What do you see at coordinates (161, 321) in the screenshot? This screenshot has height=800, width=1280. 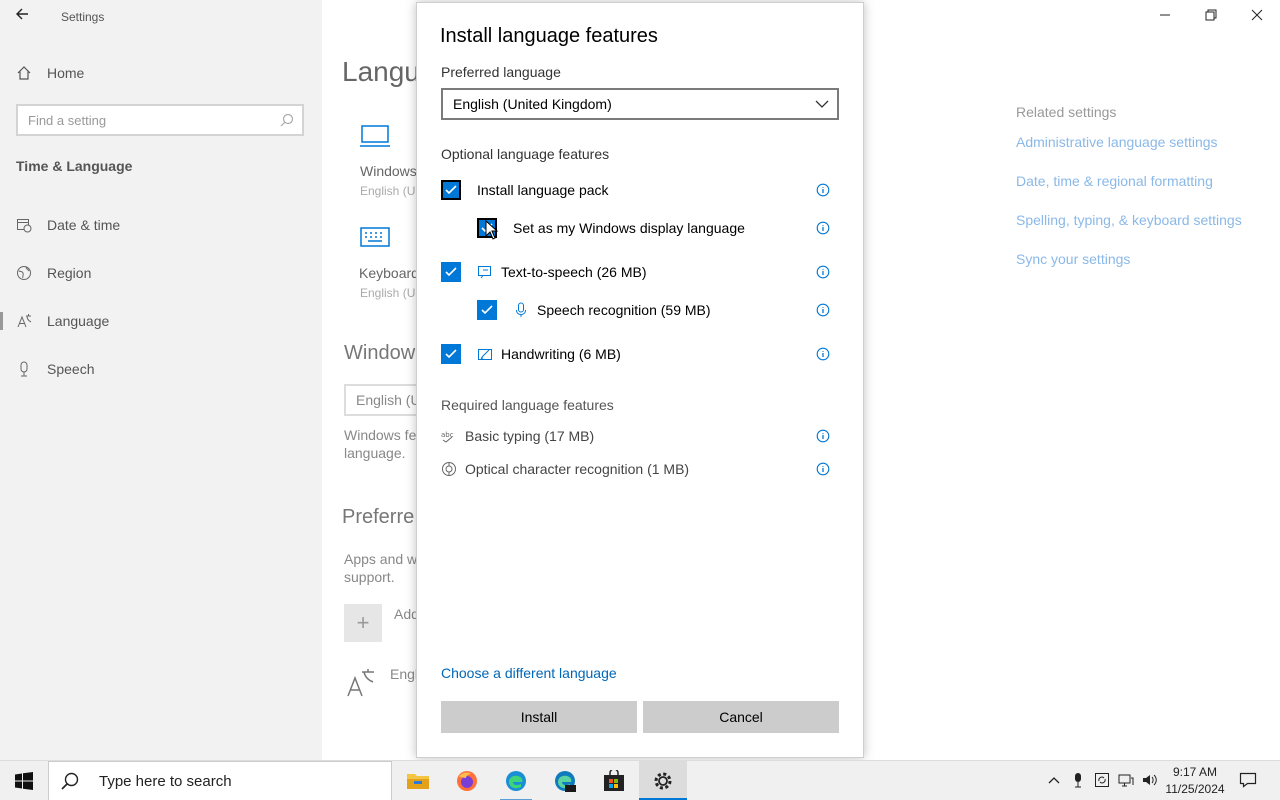 I see `nav-item-language: Language` at bounding box center [161, 321].